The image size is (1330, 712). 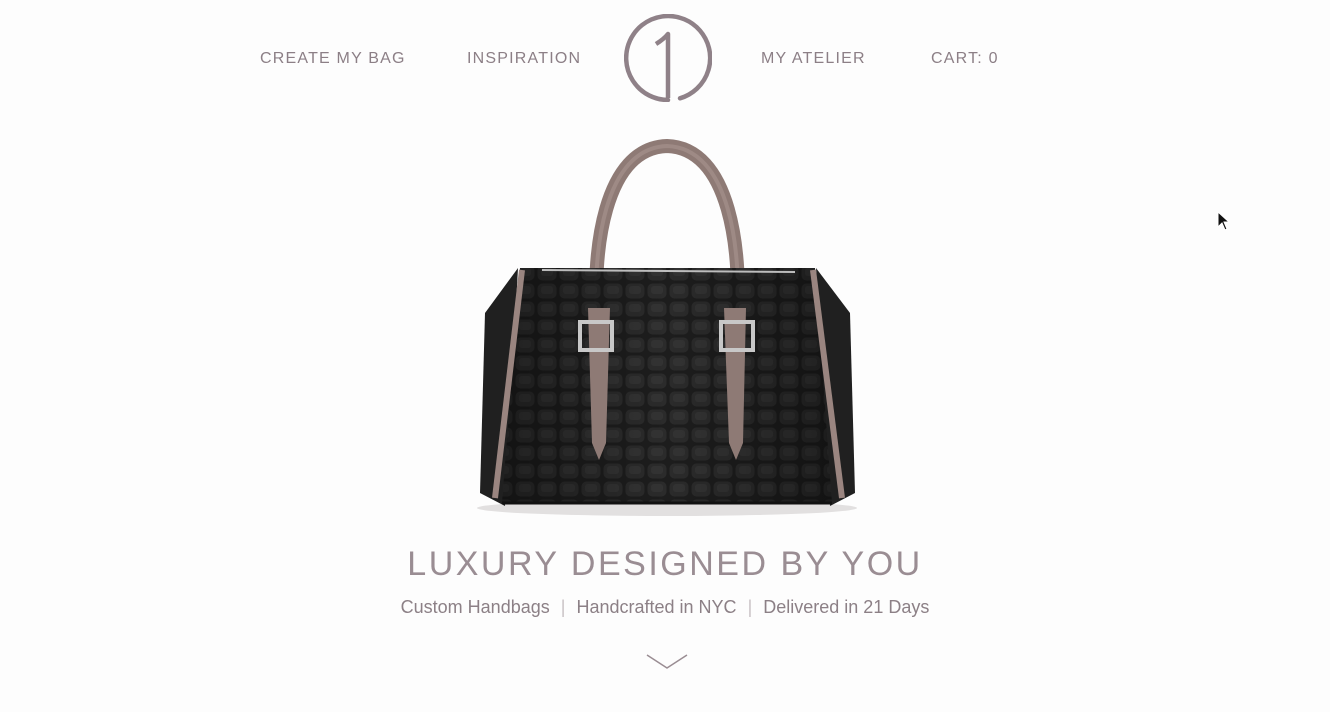 I want to click on nav-my-atelier: MY ATELIER, so click(x=813, y=59).